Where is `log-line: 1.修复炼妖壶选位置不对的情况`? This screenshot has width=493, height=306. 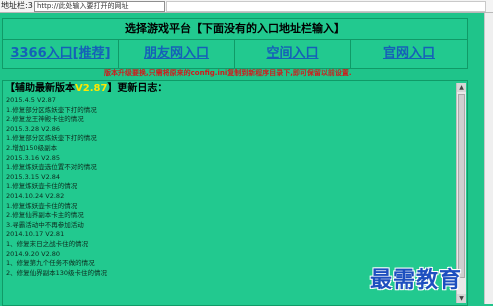 log-line: 1.修复炼妖壶选位置不对的情况 is located at coordinates (51, 167).